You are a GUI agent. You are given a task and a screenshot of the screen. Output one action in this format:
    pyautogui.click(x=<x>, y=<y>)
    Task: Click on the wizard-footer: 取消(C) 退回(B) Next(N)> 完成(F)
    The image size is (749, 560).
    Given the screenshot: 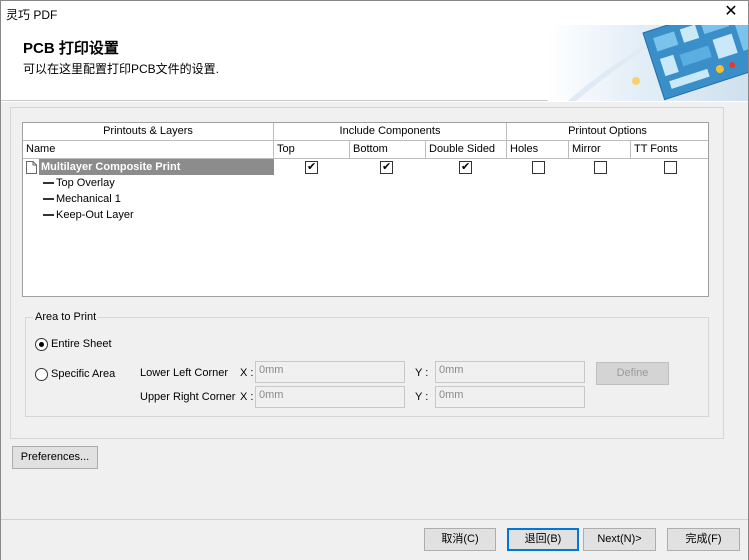 What is the action you would take?
    pyautogui.click(x=374, y=539)
    